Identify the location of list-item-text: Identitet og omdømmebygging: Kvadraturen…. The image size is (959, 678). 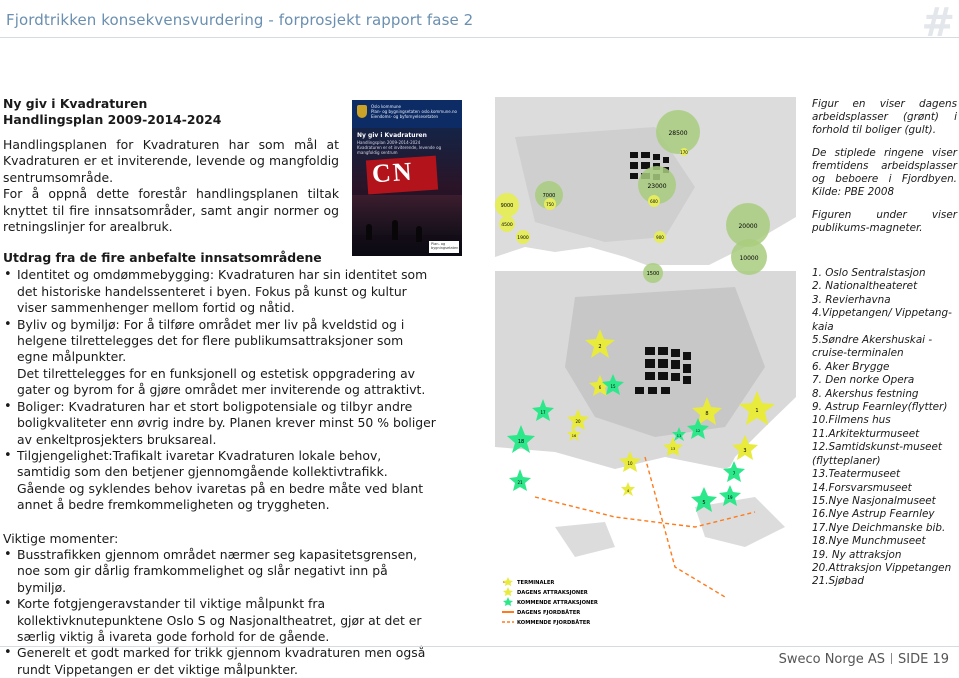
(222, 291).